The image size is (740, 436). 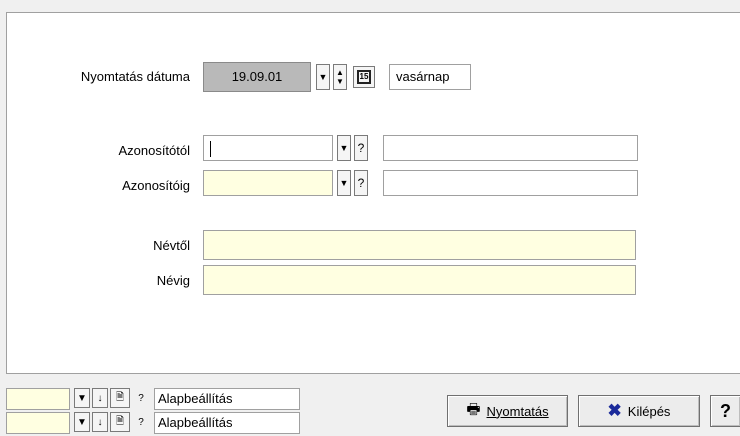 I want to click on name-from-input, so click(x=419, y=245).